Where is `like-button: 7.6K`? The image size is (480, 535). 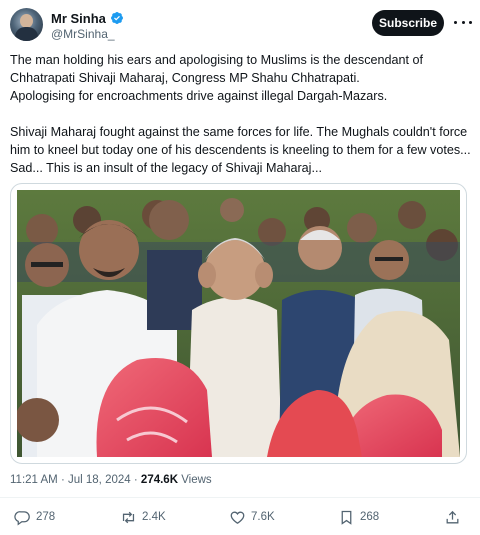 like-button: 7.6K is located at coordinates (252, 517).